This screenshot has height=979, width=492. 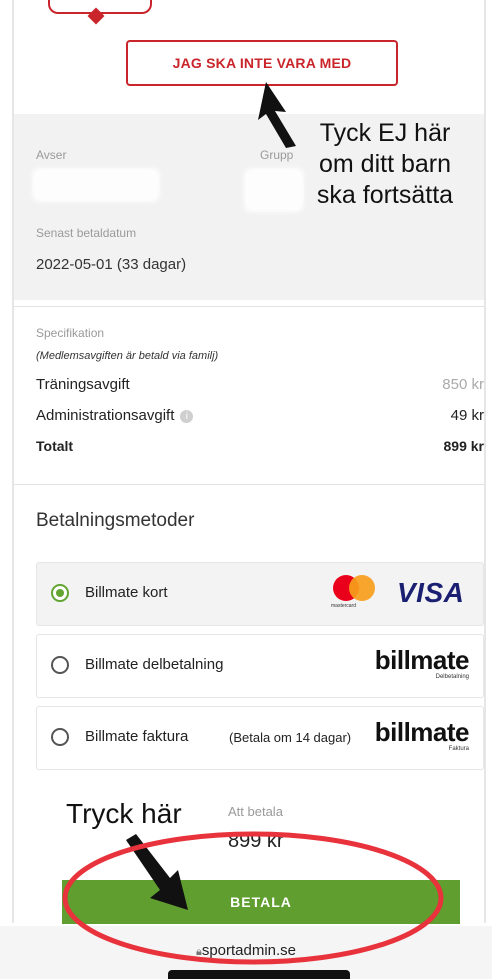 I want to click on spec-row-amount: 850 kr, so click(x=463, y=384).